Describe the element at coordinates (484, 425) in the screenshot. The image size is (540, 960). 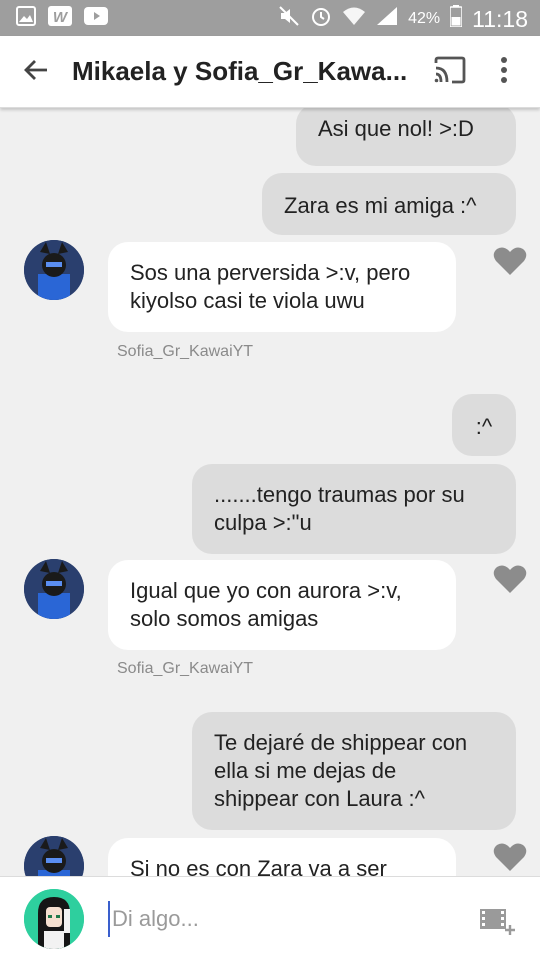
I see `outgoing-message: :^` at that location.